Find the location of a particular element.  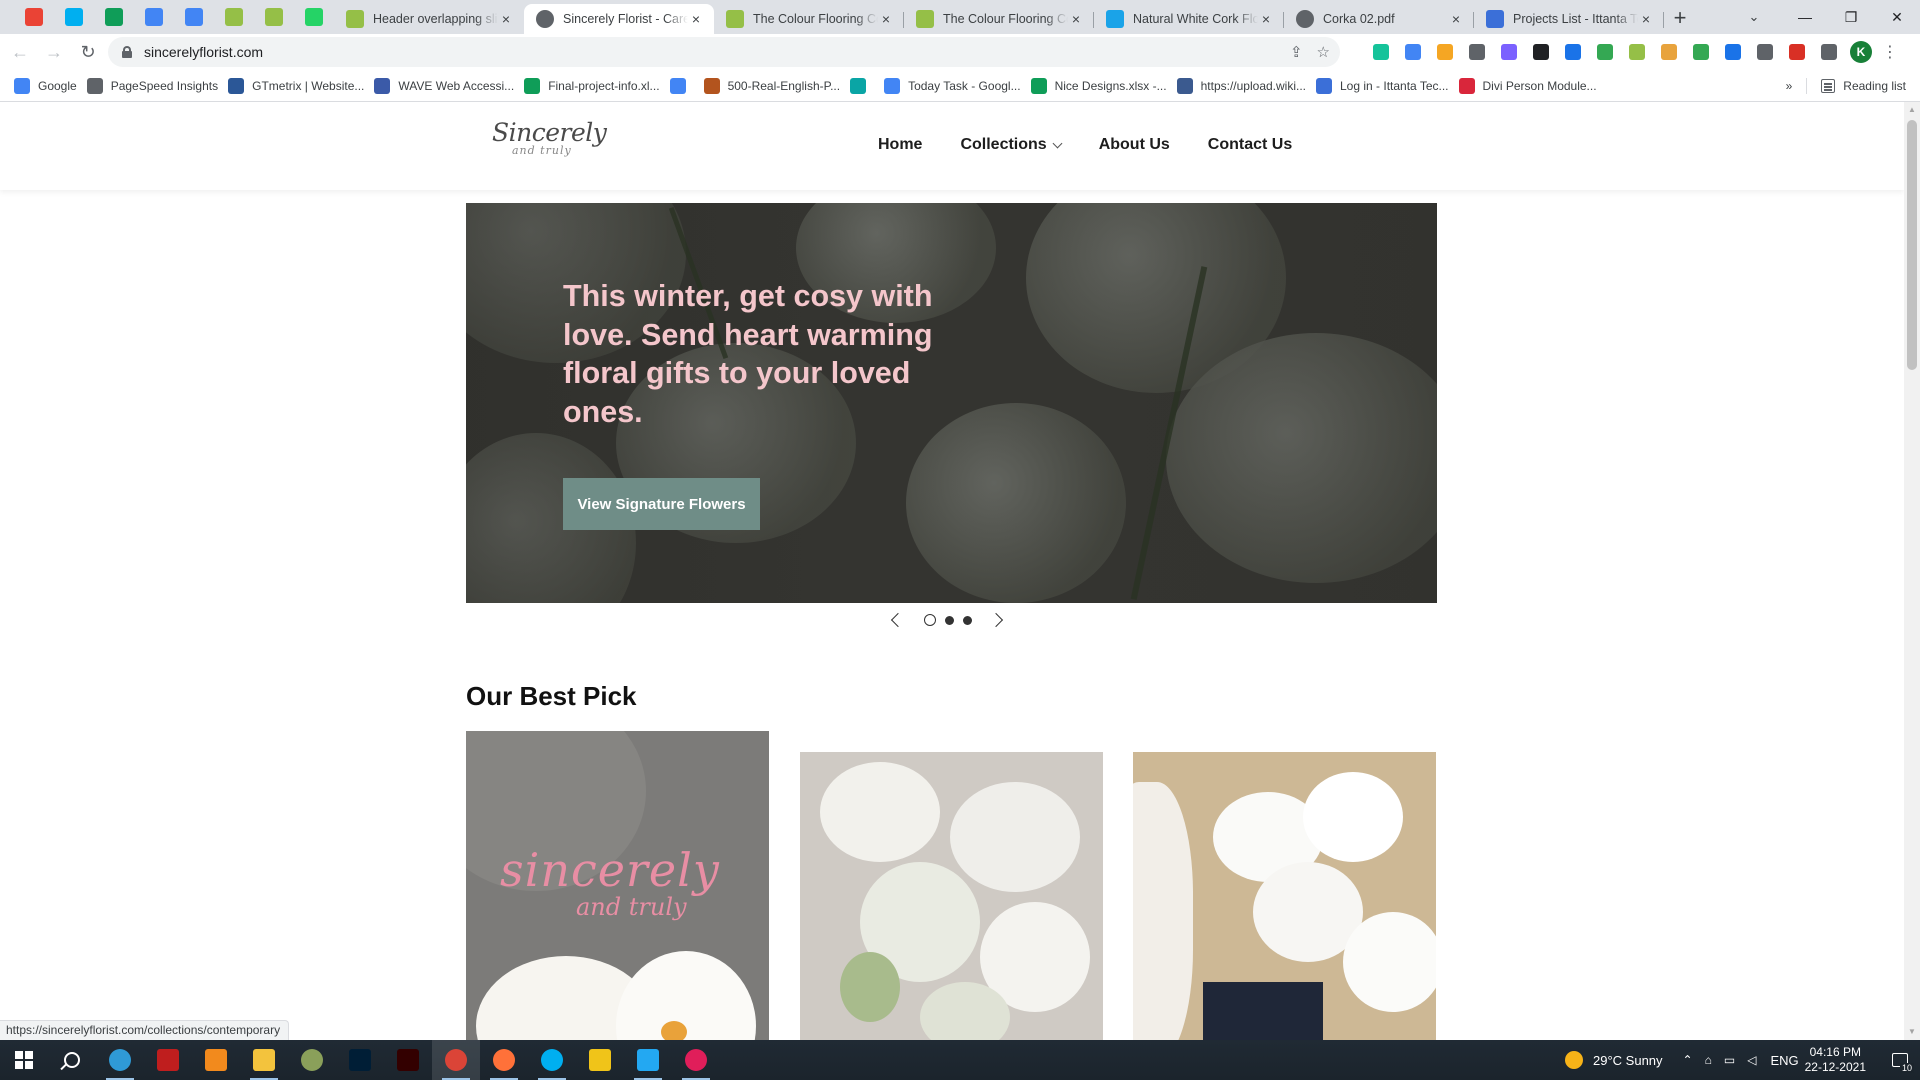

bookmark-star-icon: ☆ is located at coordinates (1323, 52).